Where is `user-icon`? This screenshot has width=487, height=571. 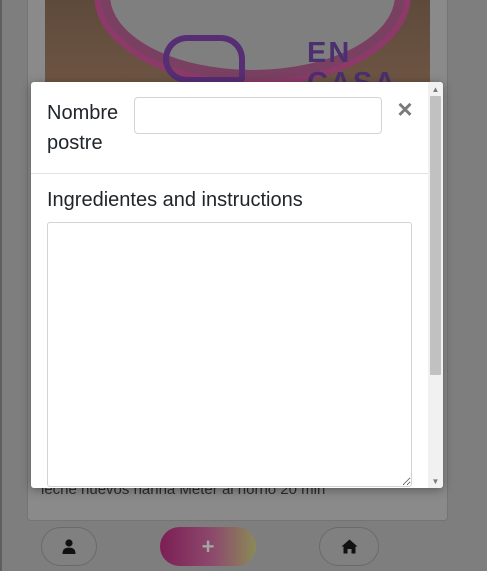
user-icon is located at coordinates (69, 546).